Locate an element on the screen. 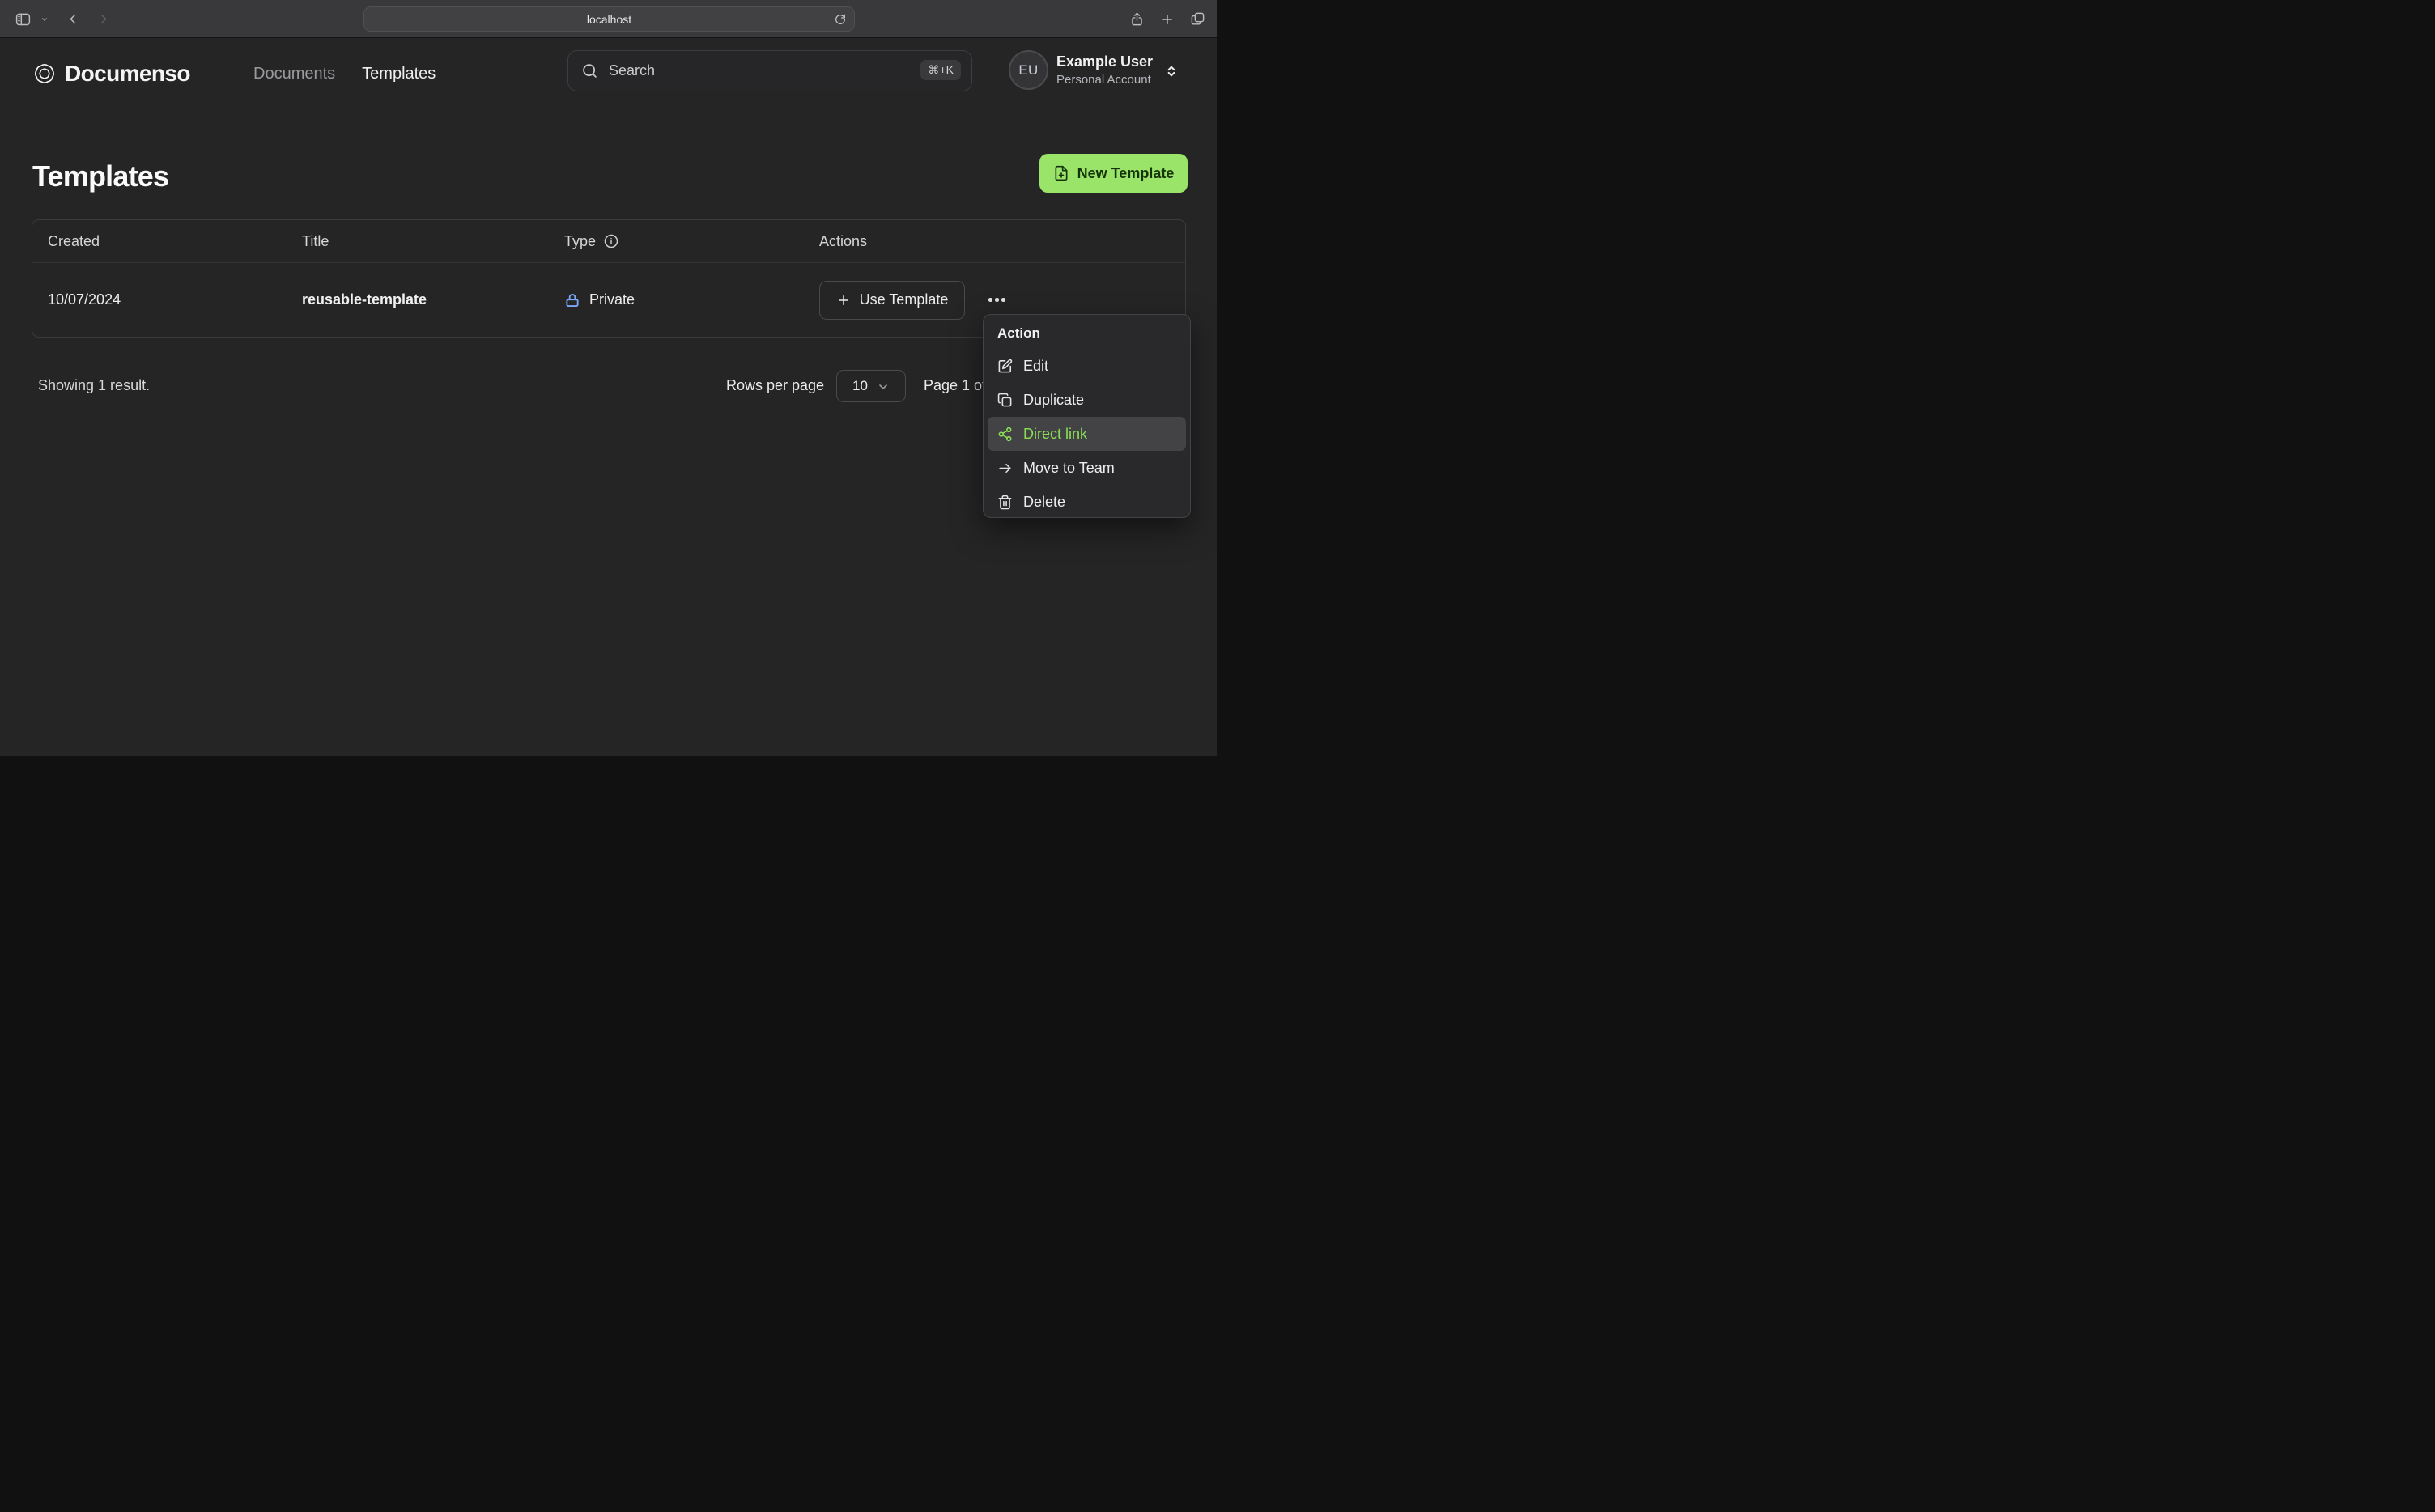  use-template-button: Use Template is located at coordinates (892, 300).